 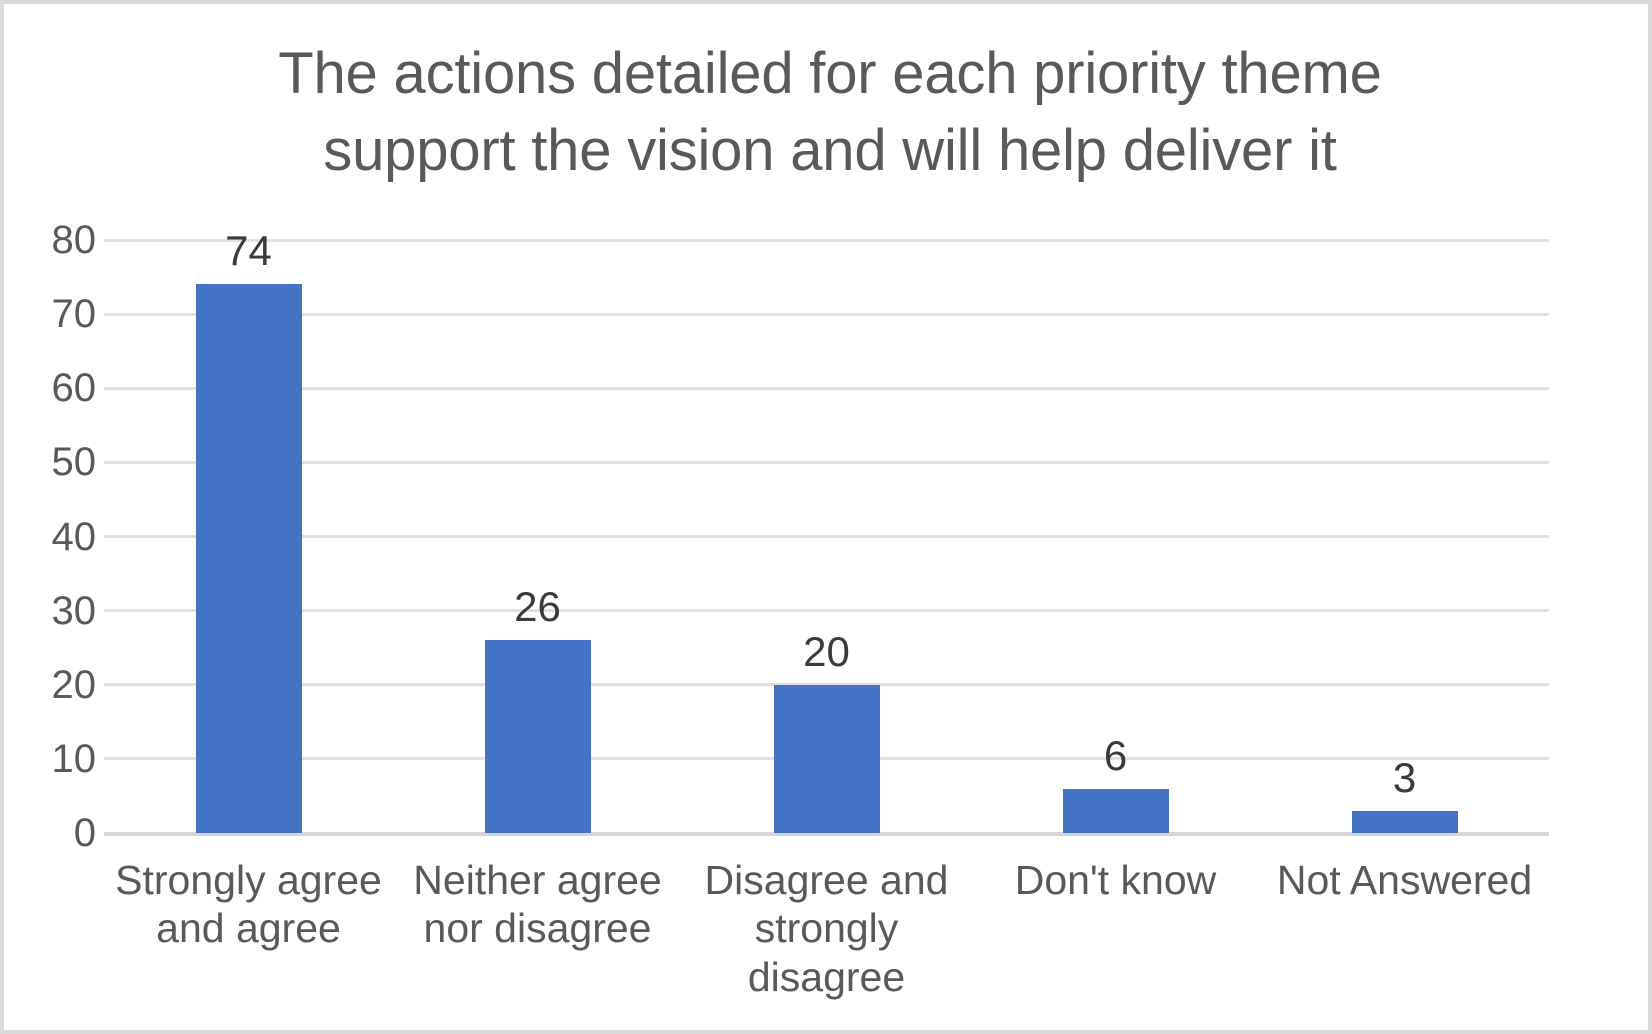 What do you see at coordinates (74, 314) in the screenshot?
I see `y-tick-label: 70` at bounding box center [74, 314].